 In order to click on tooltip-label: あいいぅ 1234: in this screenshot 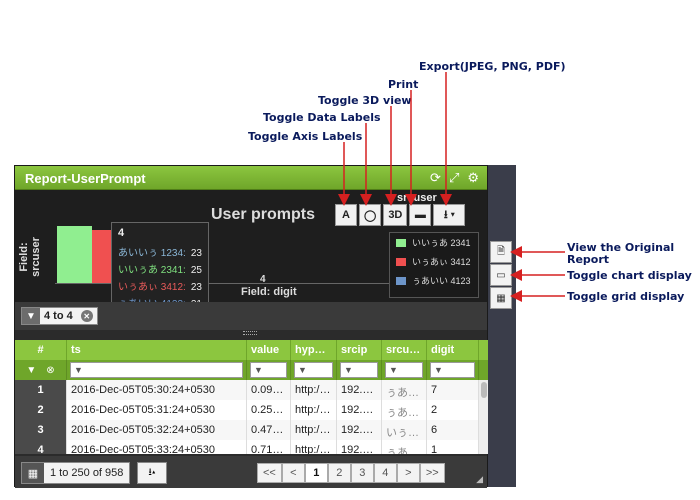, I will do `click(152, 253)`.